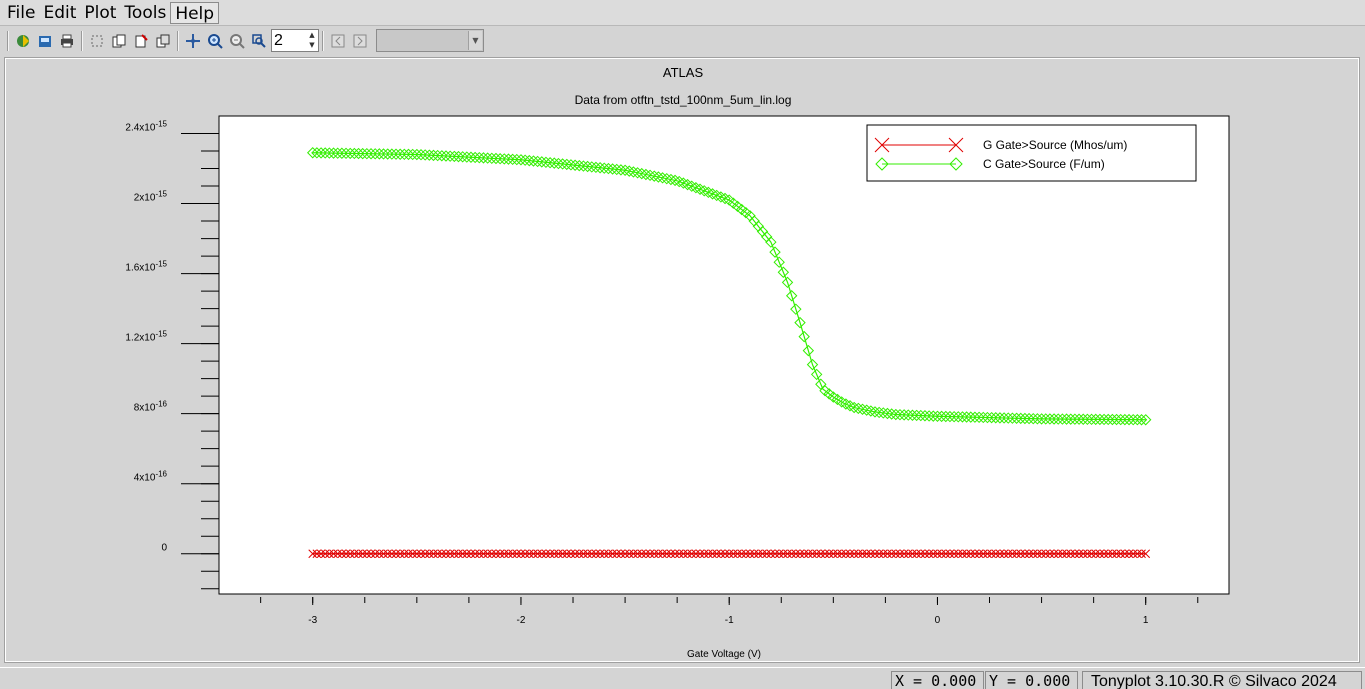 Image resolution: width=1365 pixels, height=689 pixels. I want to click on y-coordinate-readout: Y = 0.000, so click(1031, 680).